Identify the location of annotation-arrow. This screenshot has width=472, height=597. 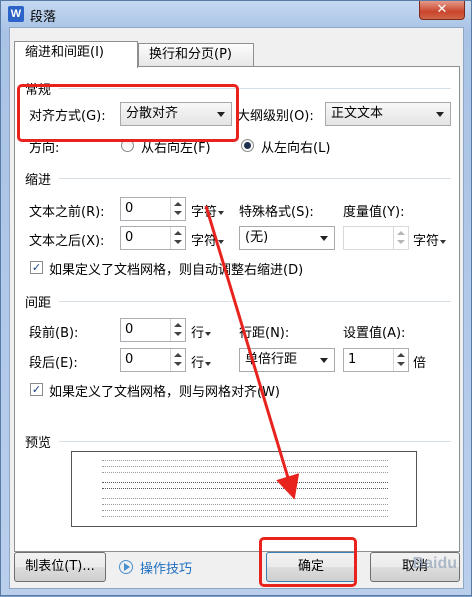
(252, 352).